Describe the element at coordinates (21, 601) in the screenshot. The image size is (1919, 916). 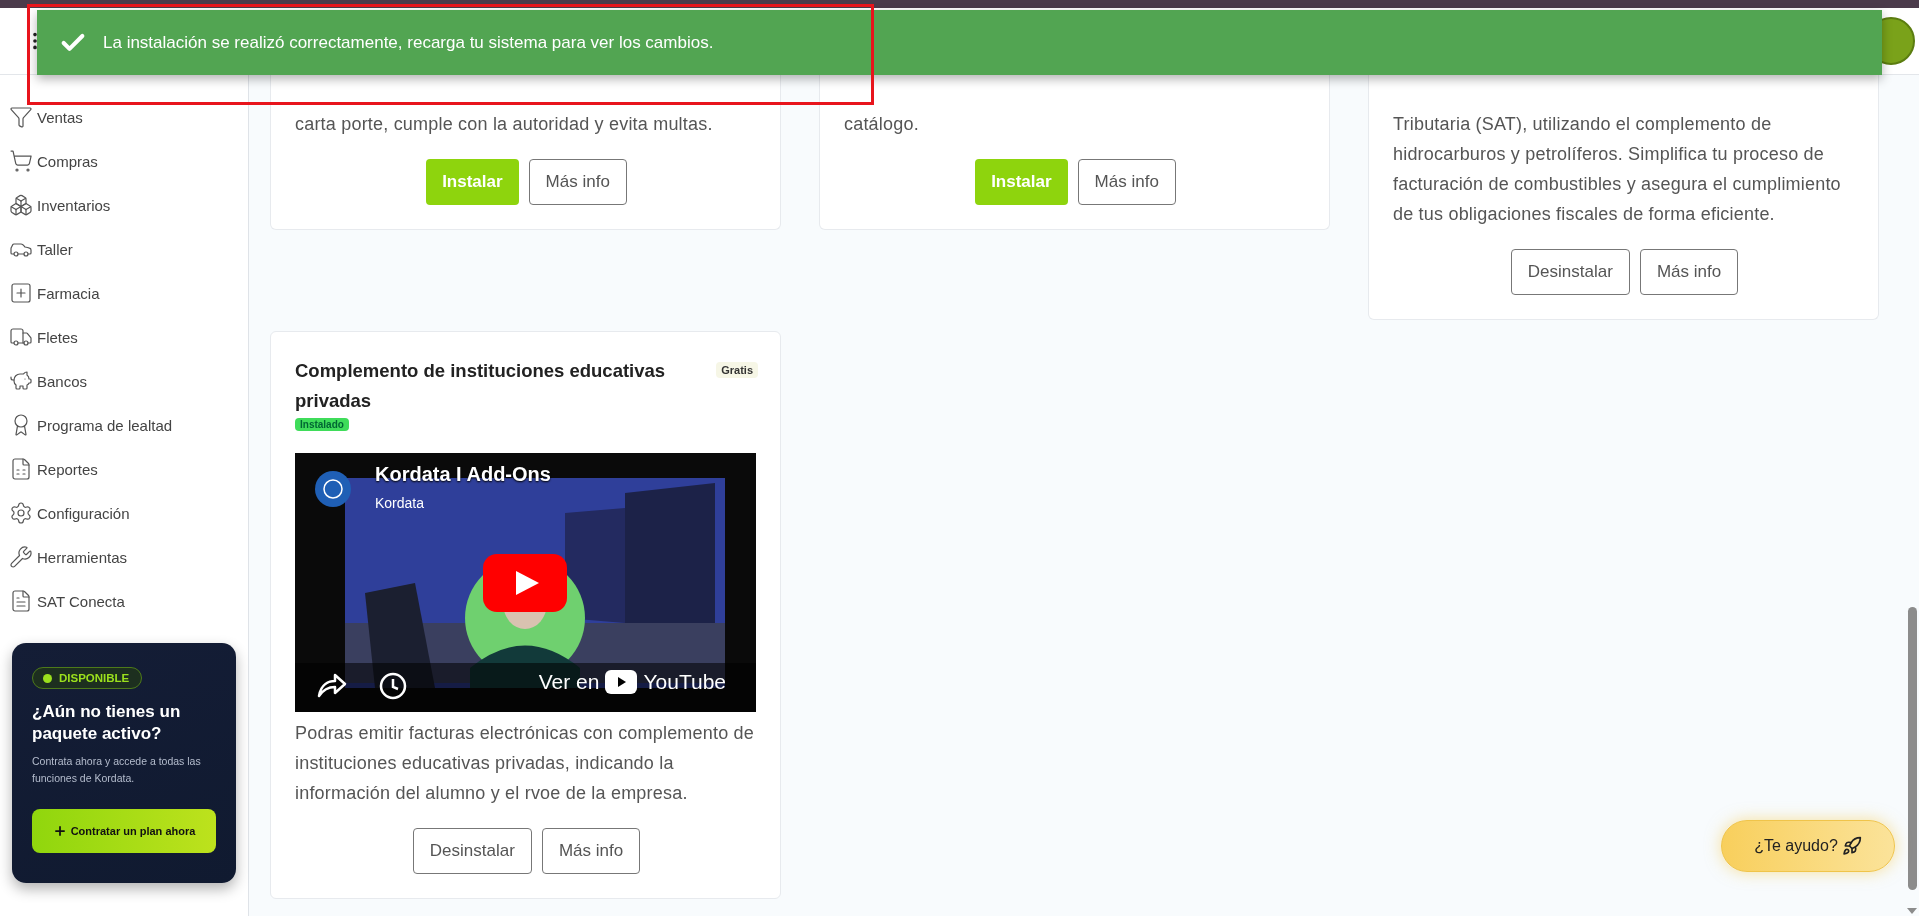
I see `document-icon` at that location.